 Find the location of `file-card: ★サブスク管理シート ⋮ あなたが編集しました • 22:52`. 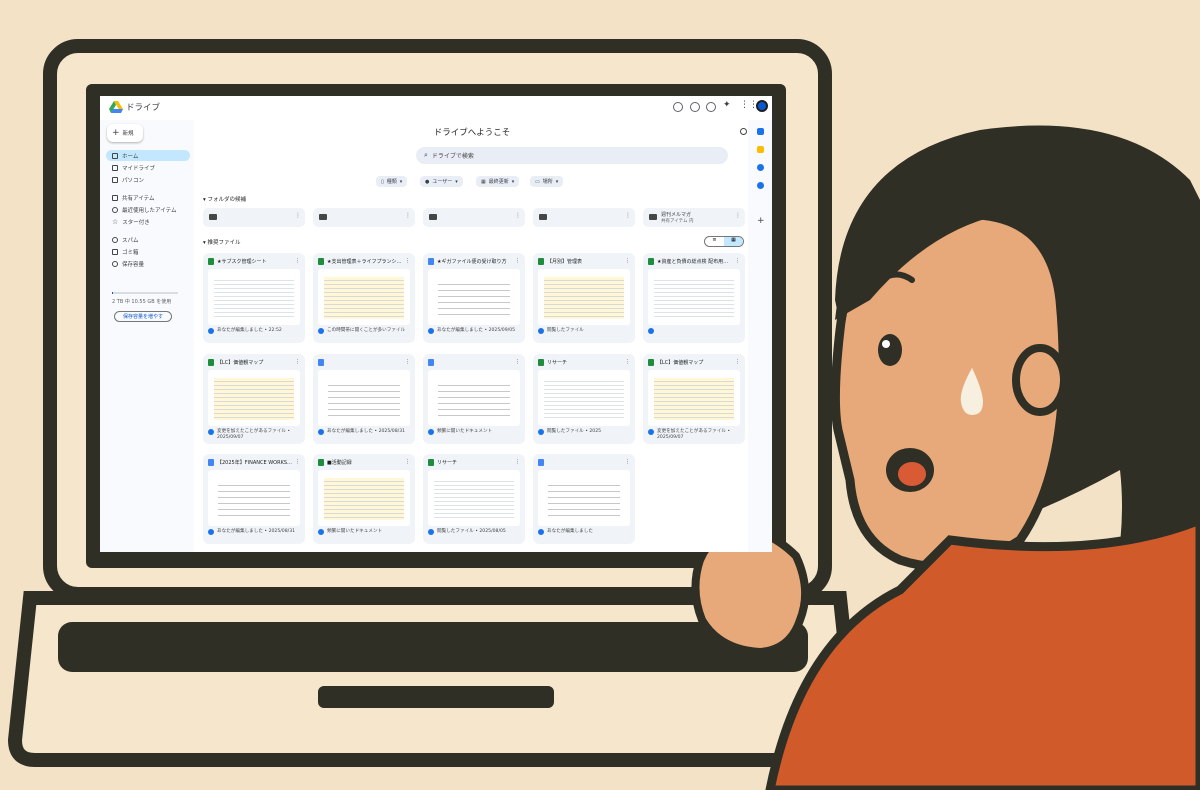

file-card: ★サブスク管理シート ⋮ あなたが編集しました • 22:52 is located at coordinates (254, 298).